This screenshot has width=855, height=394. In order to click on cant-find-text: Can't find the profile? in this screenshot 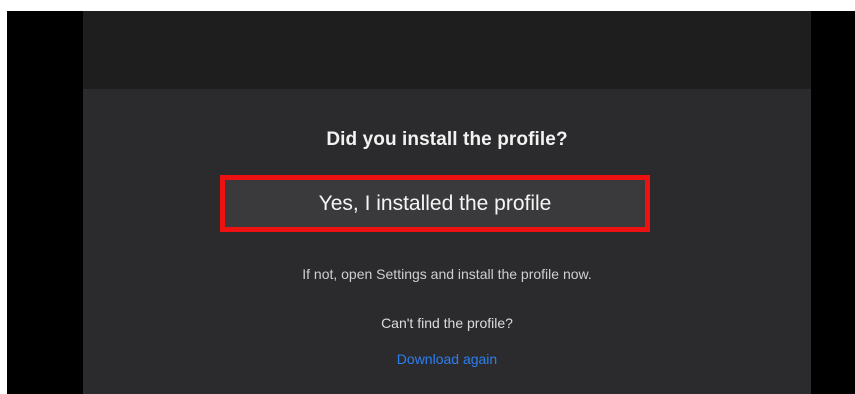, I will do `click(447, 323)`.